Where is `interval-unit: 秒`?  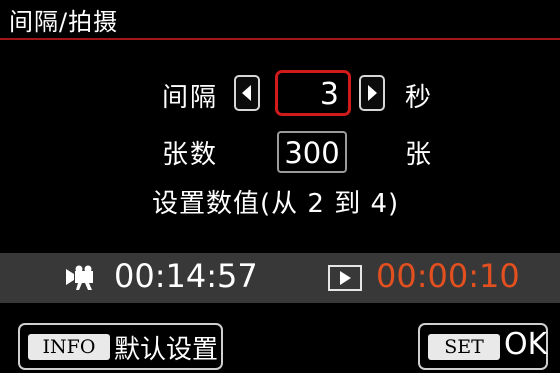 interval-unit: 秒 is located at coordinates (418, 98).